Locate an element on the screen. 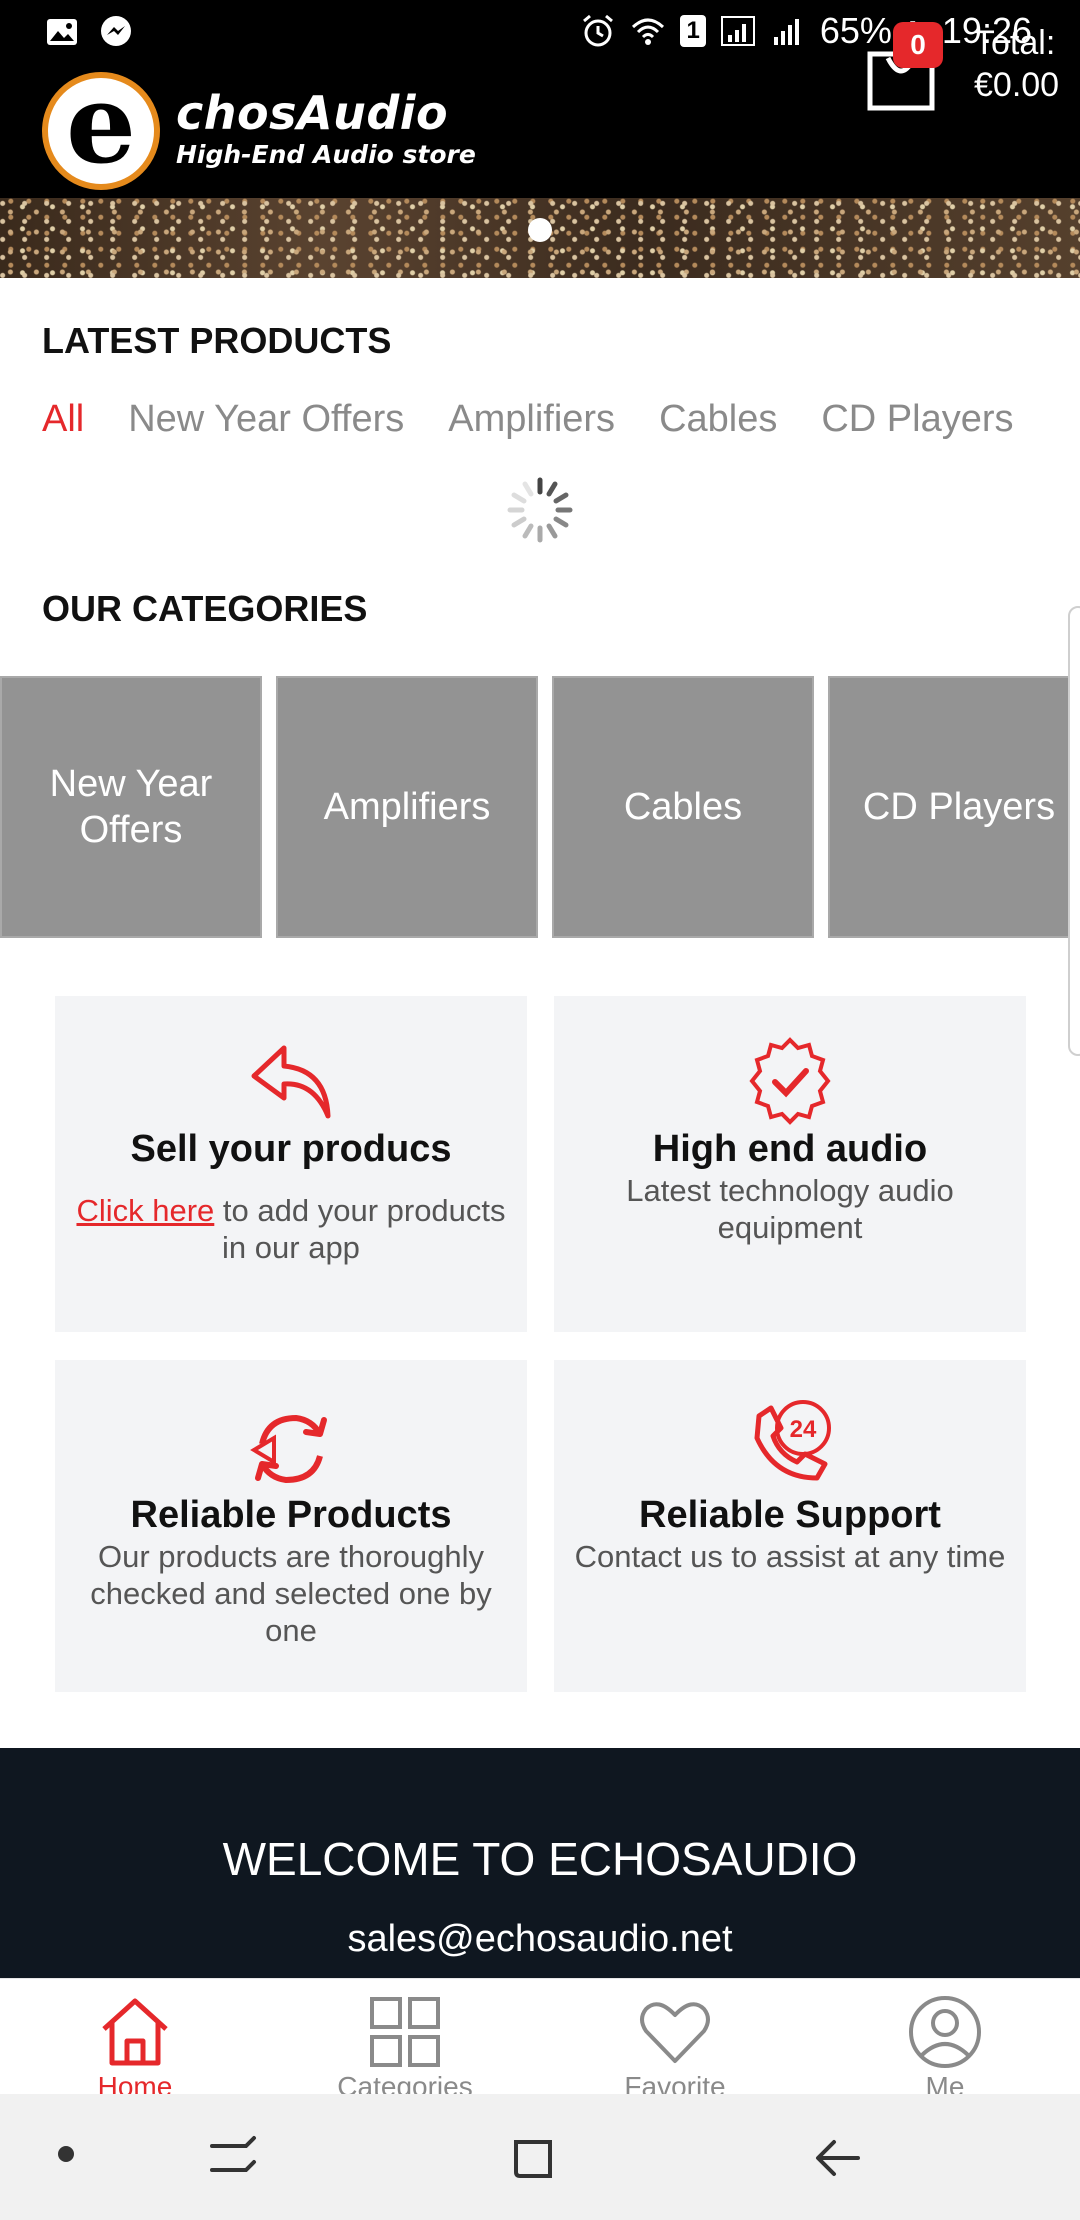 The height and width of the screenshot is (2220, 1080). system-navigation-bar is located at coordinates (540, 2157).